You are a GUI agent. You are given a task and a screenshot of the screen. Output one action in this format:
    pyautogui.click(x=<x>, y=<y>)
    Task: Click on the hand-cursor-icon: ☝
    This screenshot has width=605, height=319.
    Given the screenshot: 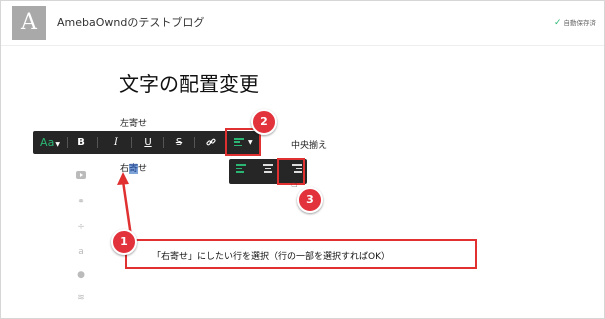 What is the action you would take?
    pyautogui.click(x=294, y=183)
    